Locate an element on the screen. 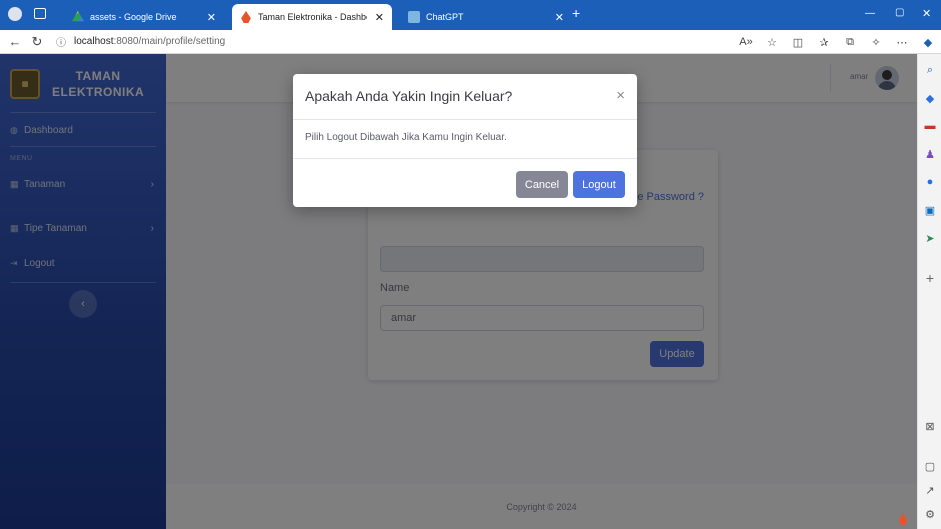 Image resolution: width=941 pixels, height=529 pixels. new-tab-button: + is located at coordinates (576, 13).